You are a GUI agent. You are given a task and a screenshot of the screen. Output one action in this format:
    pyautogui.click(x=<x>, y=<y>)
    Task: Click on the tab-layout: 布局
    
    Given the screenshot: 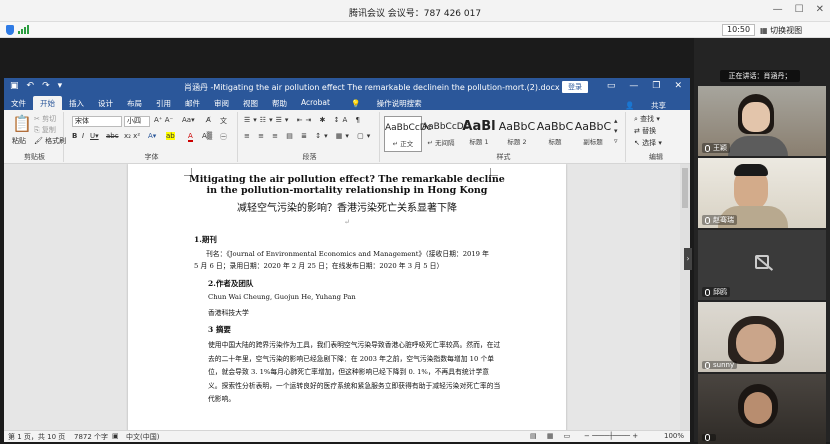 What is the action you would take?
    pyautogui.click(x=134, y=103)
    